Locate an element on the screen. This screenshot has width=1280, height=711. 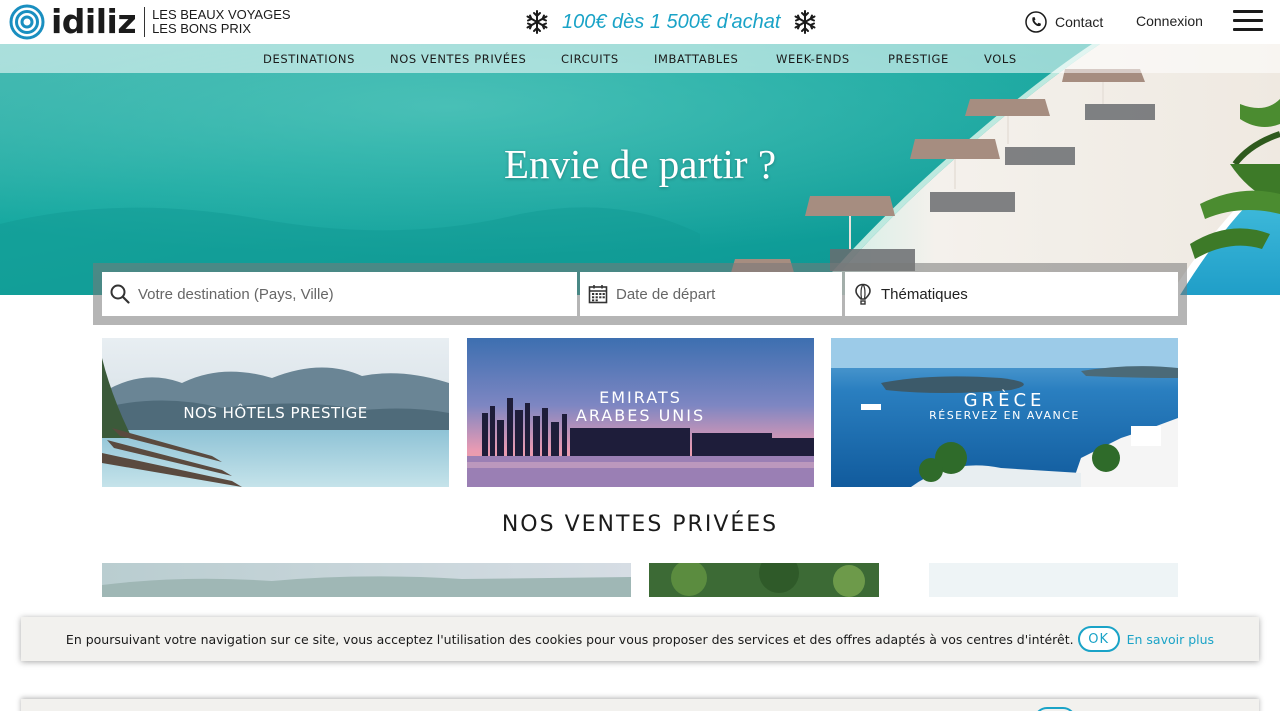
themes-label: Thématiques is located at coordinates (924, 294).